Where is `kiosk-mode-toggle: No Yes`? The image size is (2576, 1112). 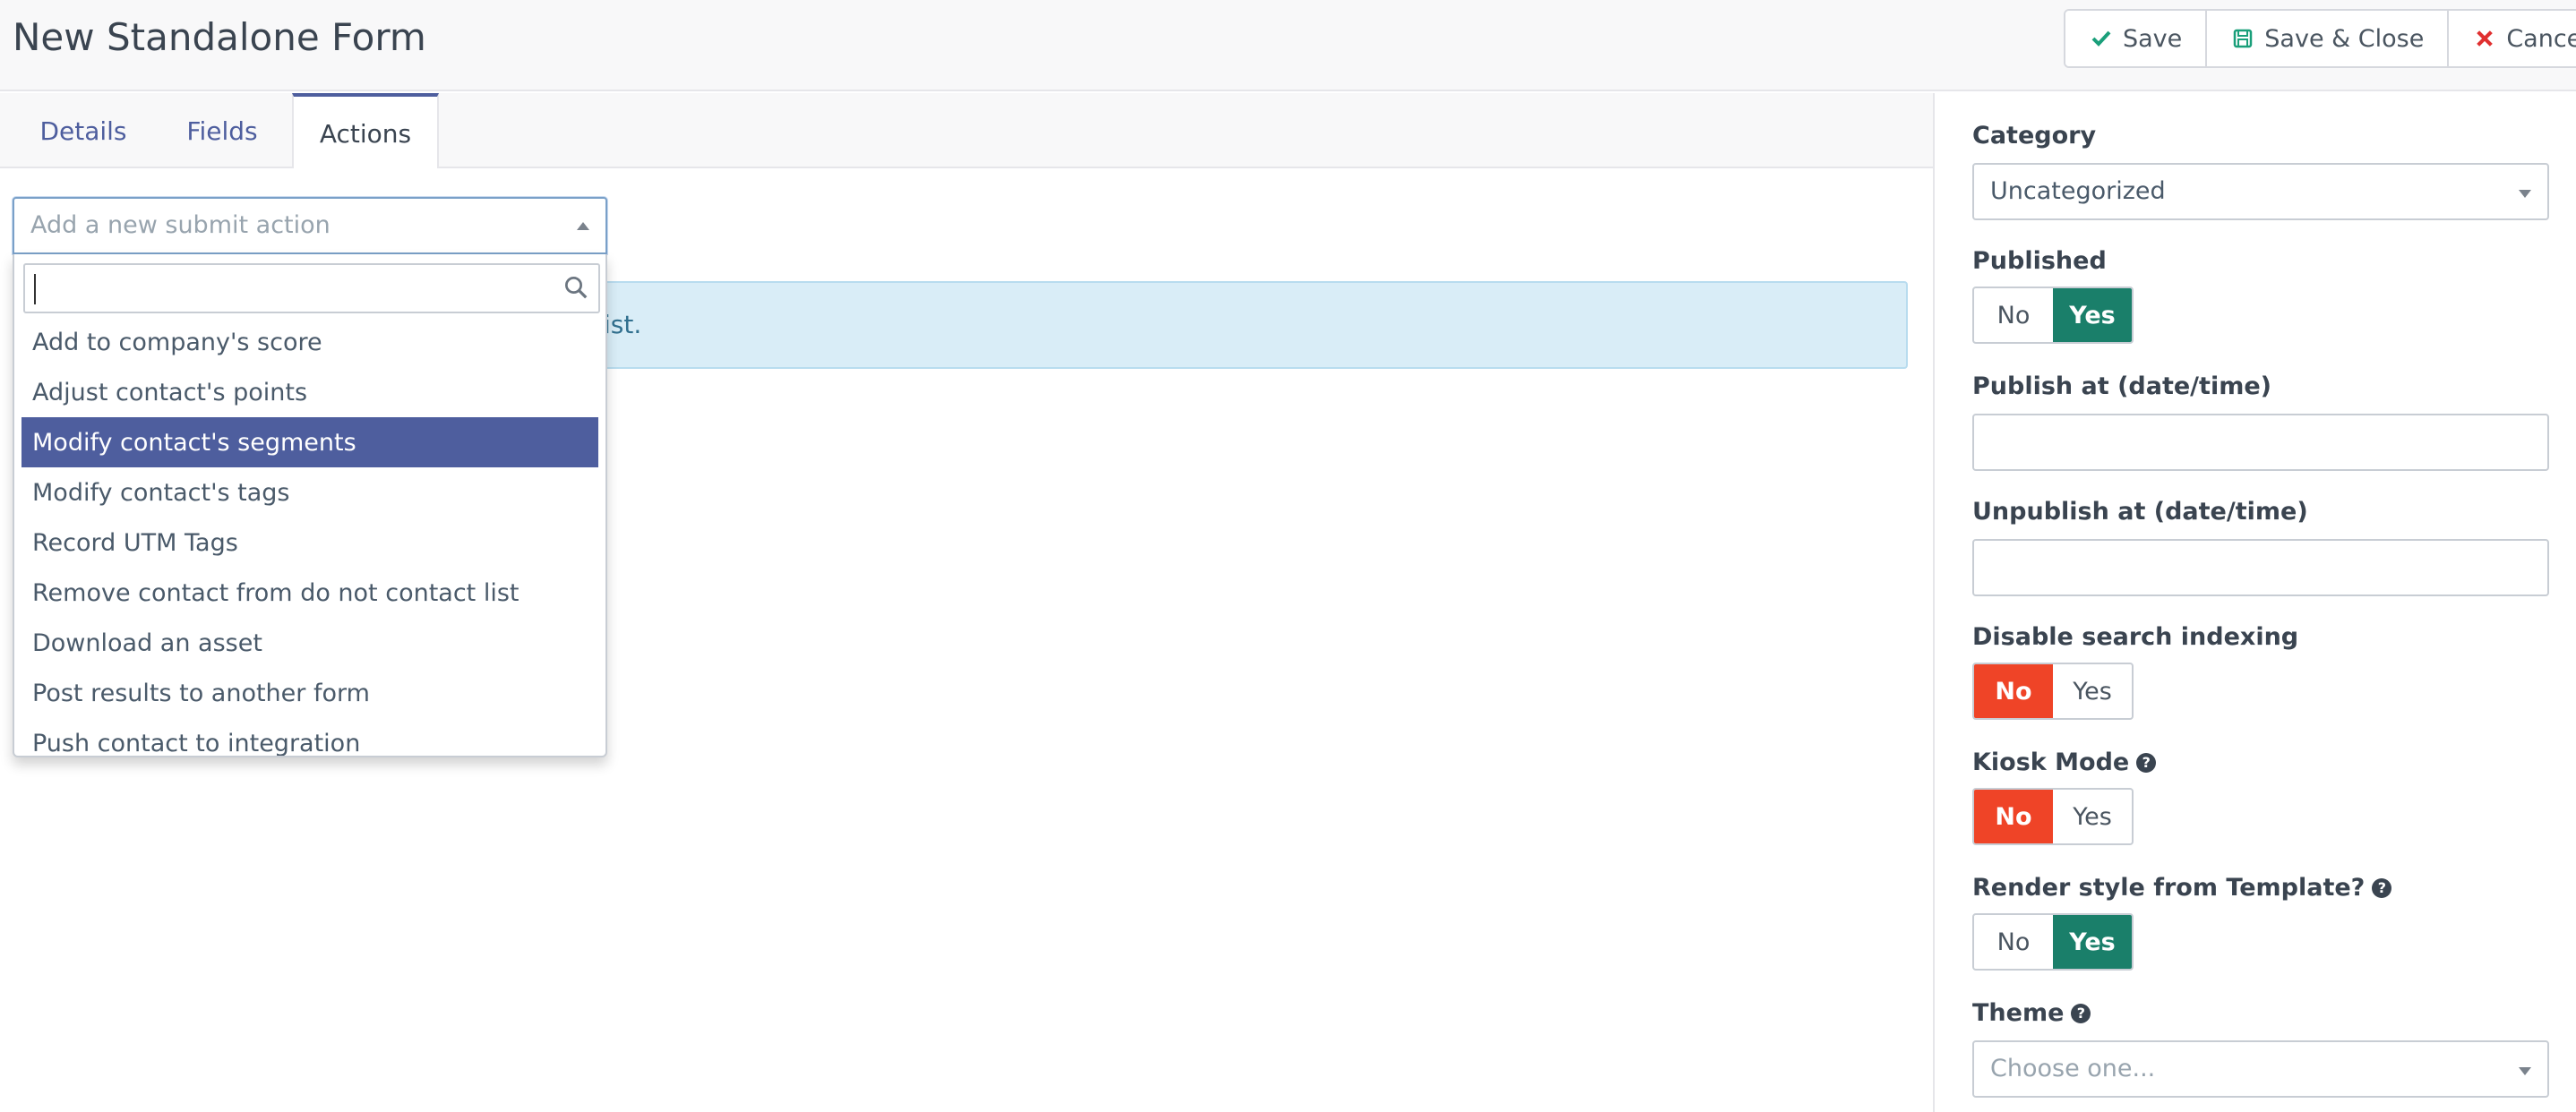
kiosk-mode-toggle: No Yes is located at coordinates (2053, 816).